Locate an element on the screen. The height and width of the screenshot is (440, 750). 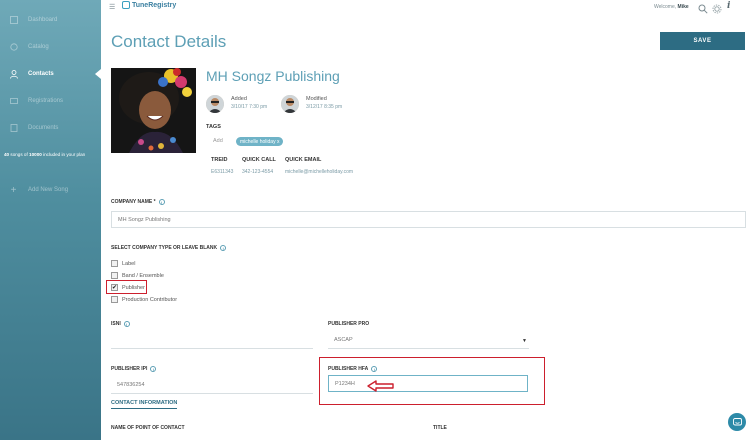
add-new-song-label: Add New Song is located at coordinates (48, 190).